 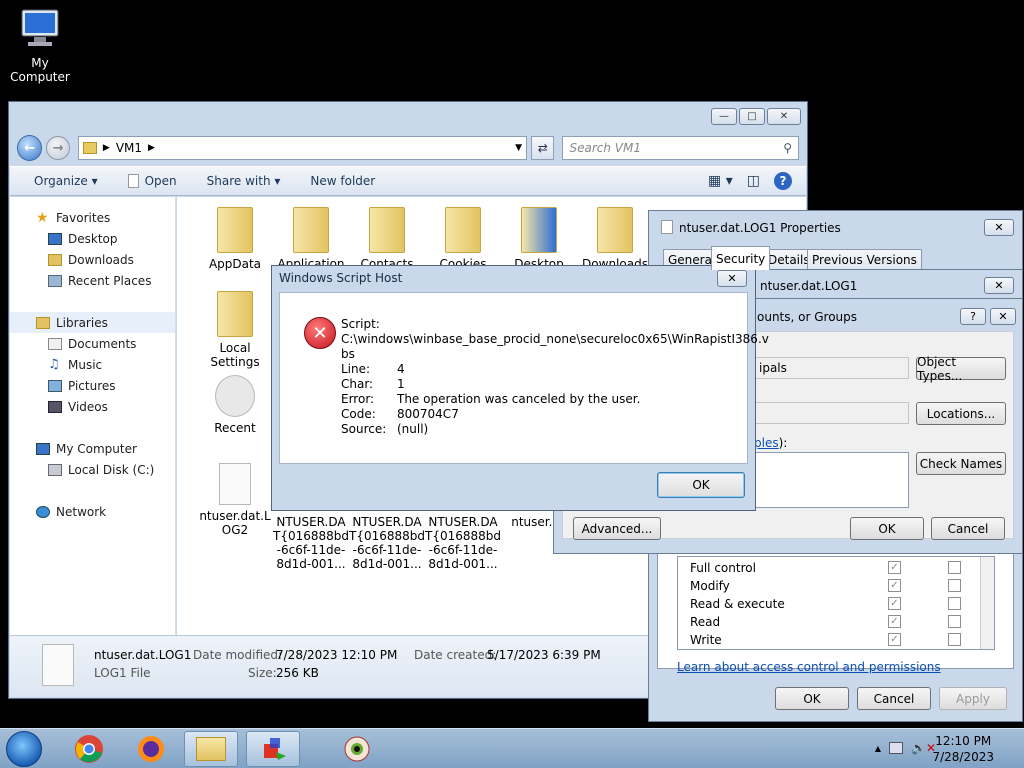 I want to click on perm-write: Write, so click(x=706, y=640).